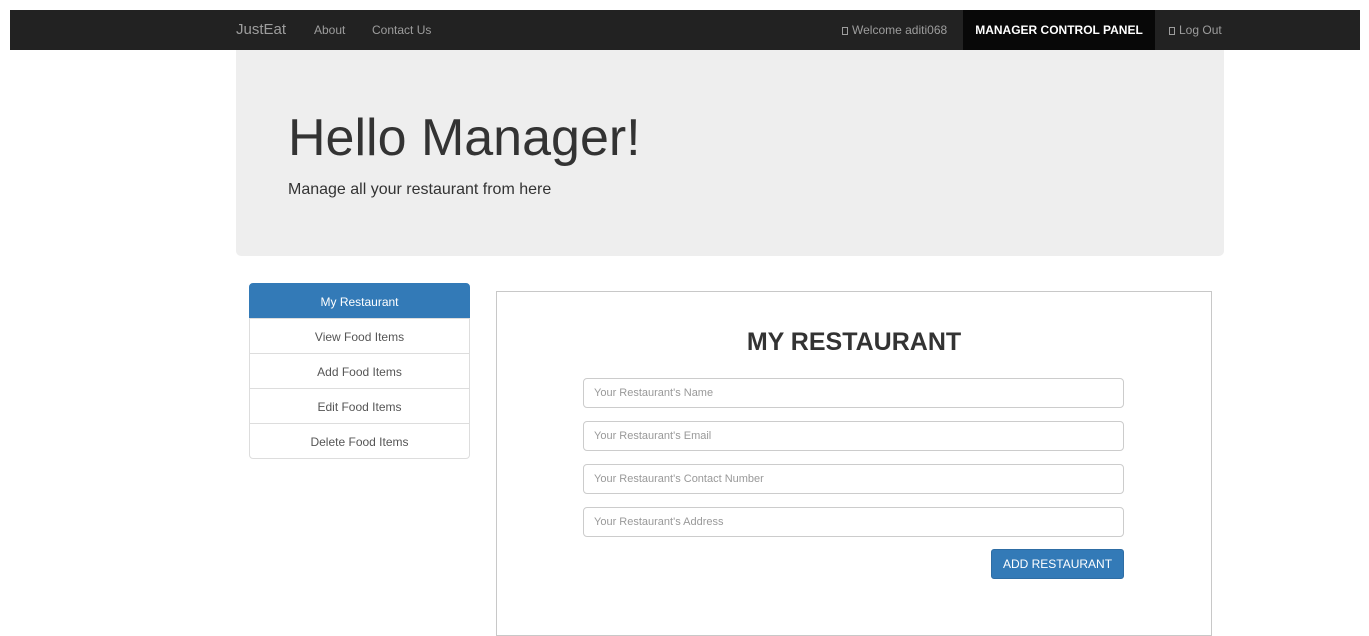  What do you see at coordinates (853, 522) in the screenshot?
I see `restaurant-address-input` at bounding box center [853, 522].